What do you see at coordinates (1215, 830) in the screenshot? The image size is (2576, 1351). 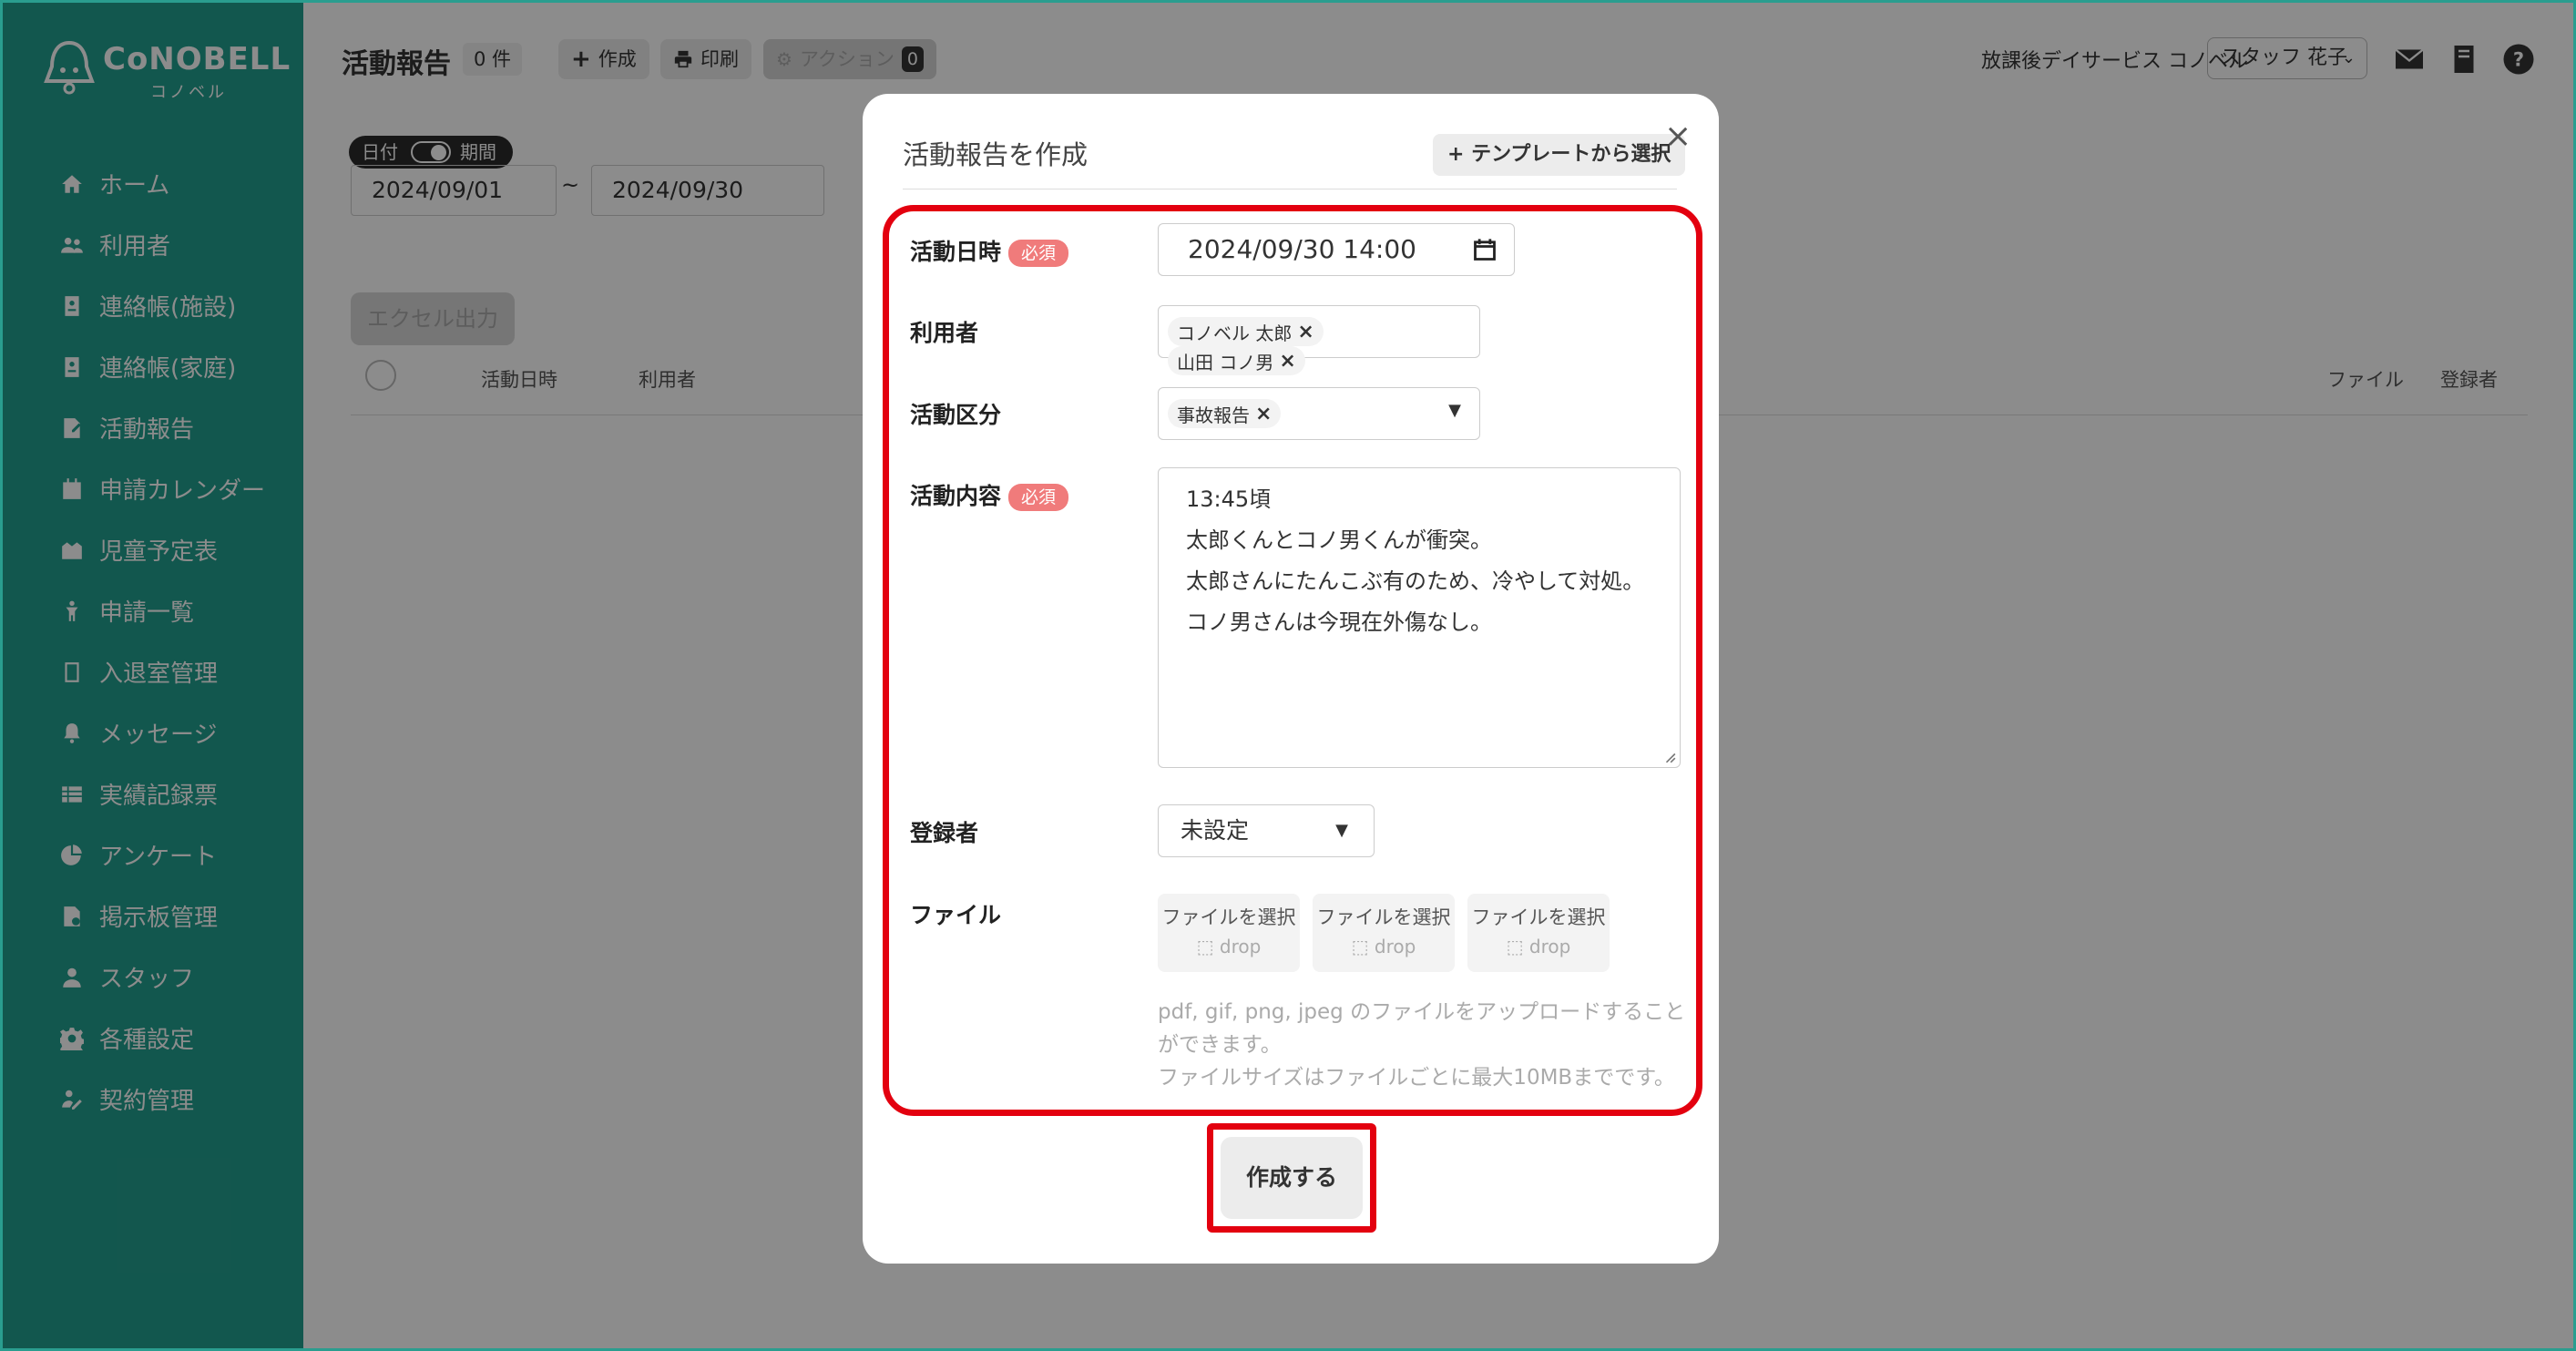 I see `registrant-value: 未設定` at bounding box center [1215, 830].